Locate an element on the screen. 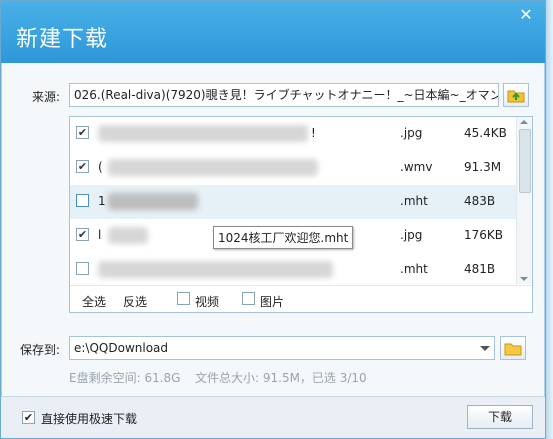 Image resolution: width=553 pixels, height=439 pixels. source-label: 来源: is located at coordinates (46, 97).